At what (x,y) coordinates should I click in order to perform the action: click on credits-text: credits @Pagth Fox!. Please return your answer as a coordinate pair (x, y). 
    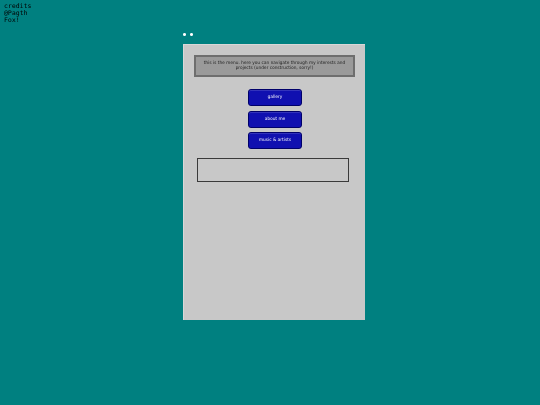
    Looking at the image, I should click on (17, 13).